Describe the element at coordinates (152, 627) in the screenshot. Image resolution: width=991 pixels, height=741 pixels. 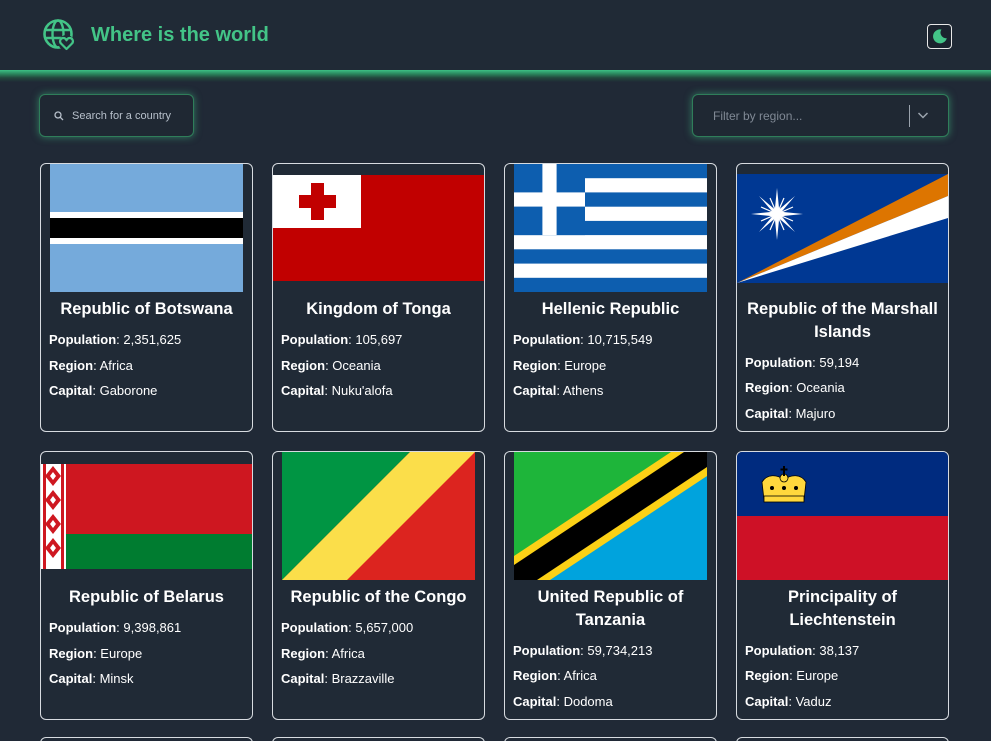
I see `population-value: 9,398,861` at that location.